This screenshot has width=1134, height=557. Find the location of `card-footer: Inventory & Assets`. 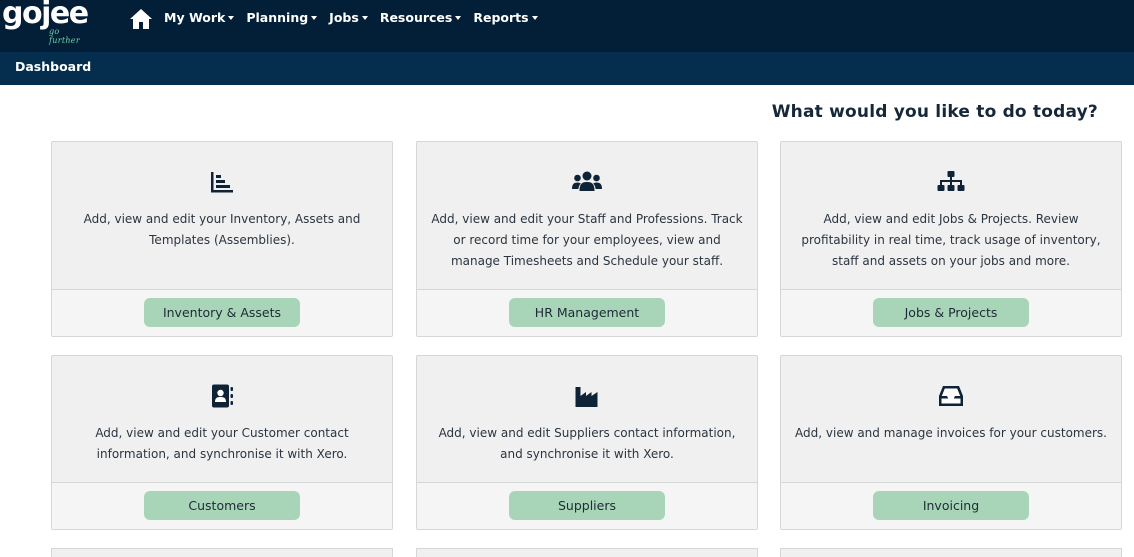

card-footer: Inventory & Assets is located at coordinates (222, 313).